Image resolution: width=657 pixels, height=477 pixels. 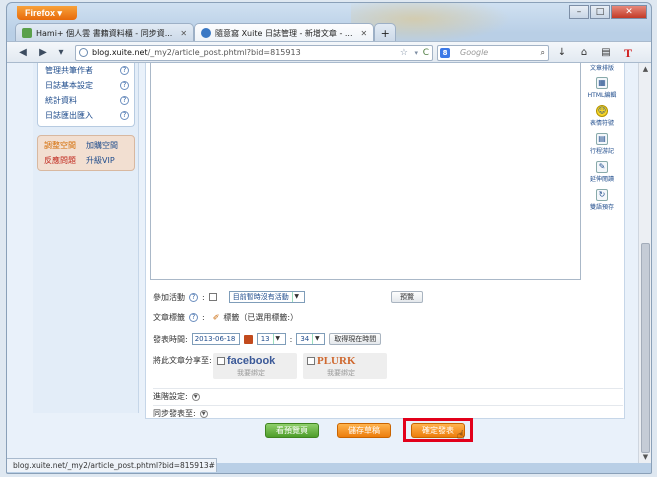 What do you see at coordinates (292, 430) in the screenshot?
I see `preview-page-button: 看預覽頁` at bounding box center [292, 430].